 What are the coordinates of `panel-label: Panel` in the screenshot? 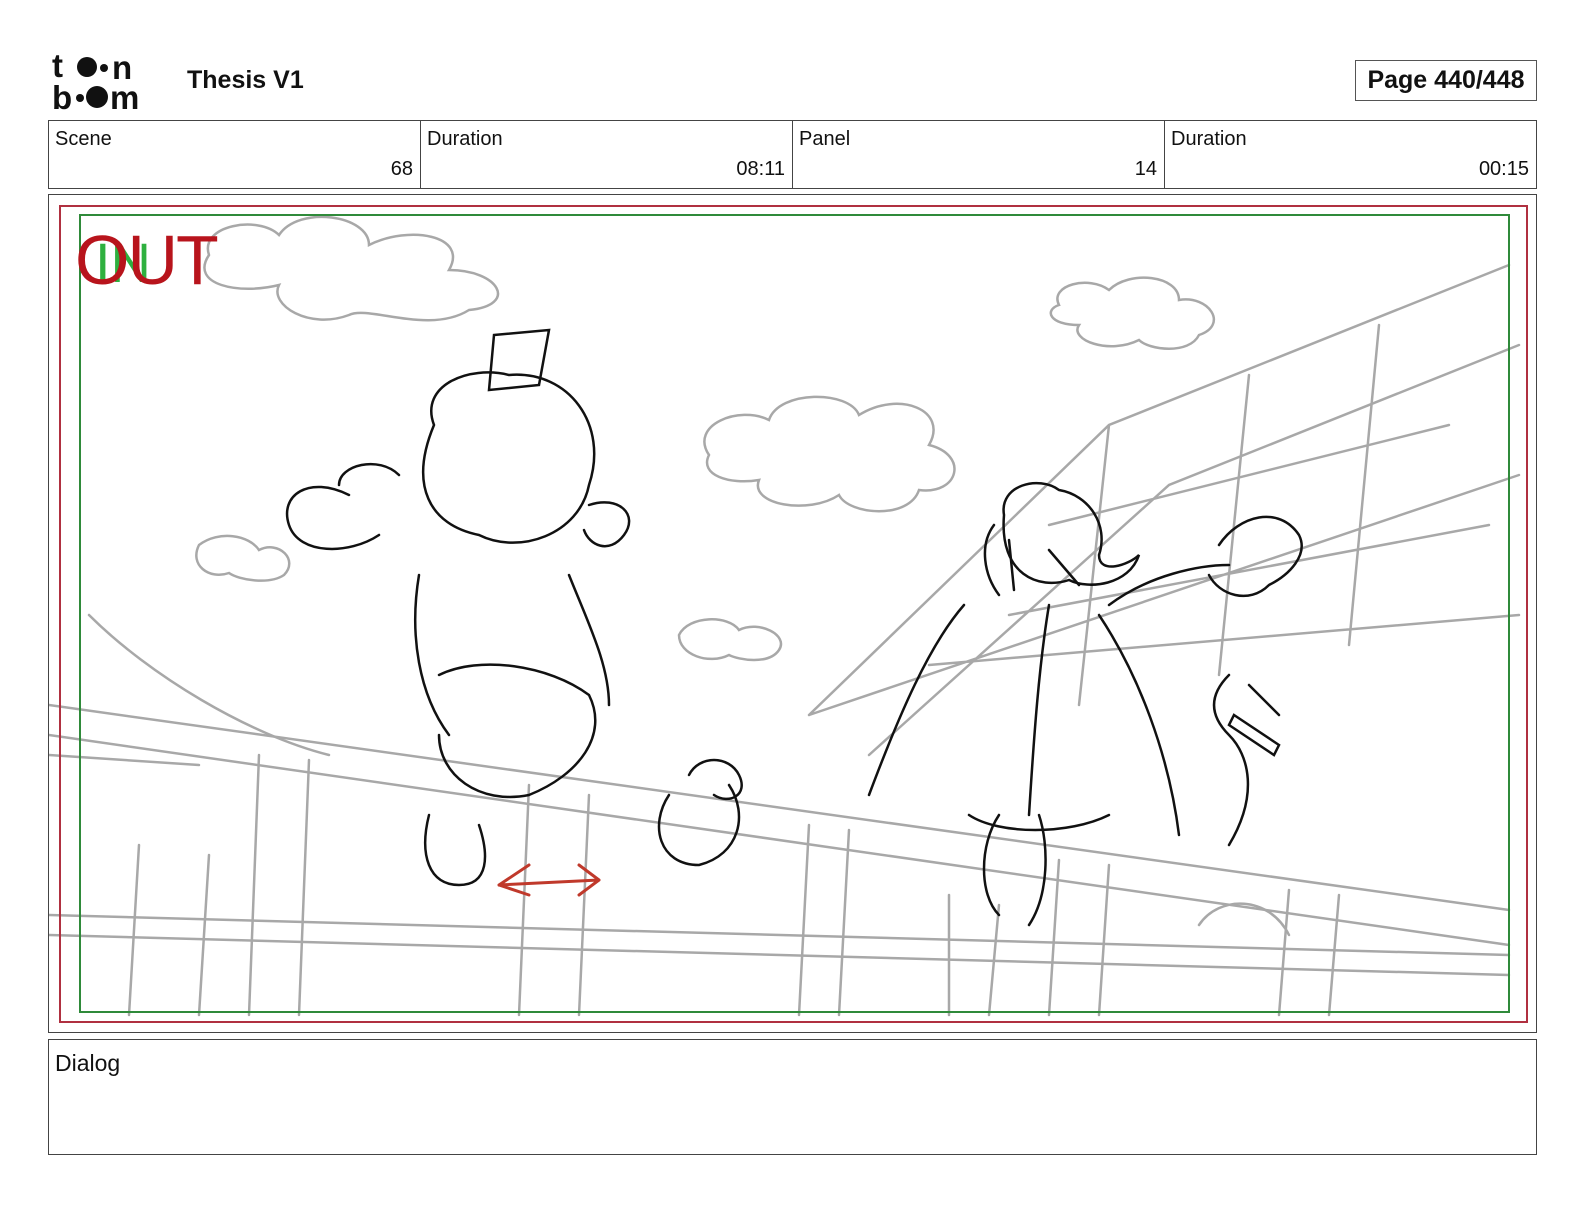 It's located at (825, 139).